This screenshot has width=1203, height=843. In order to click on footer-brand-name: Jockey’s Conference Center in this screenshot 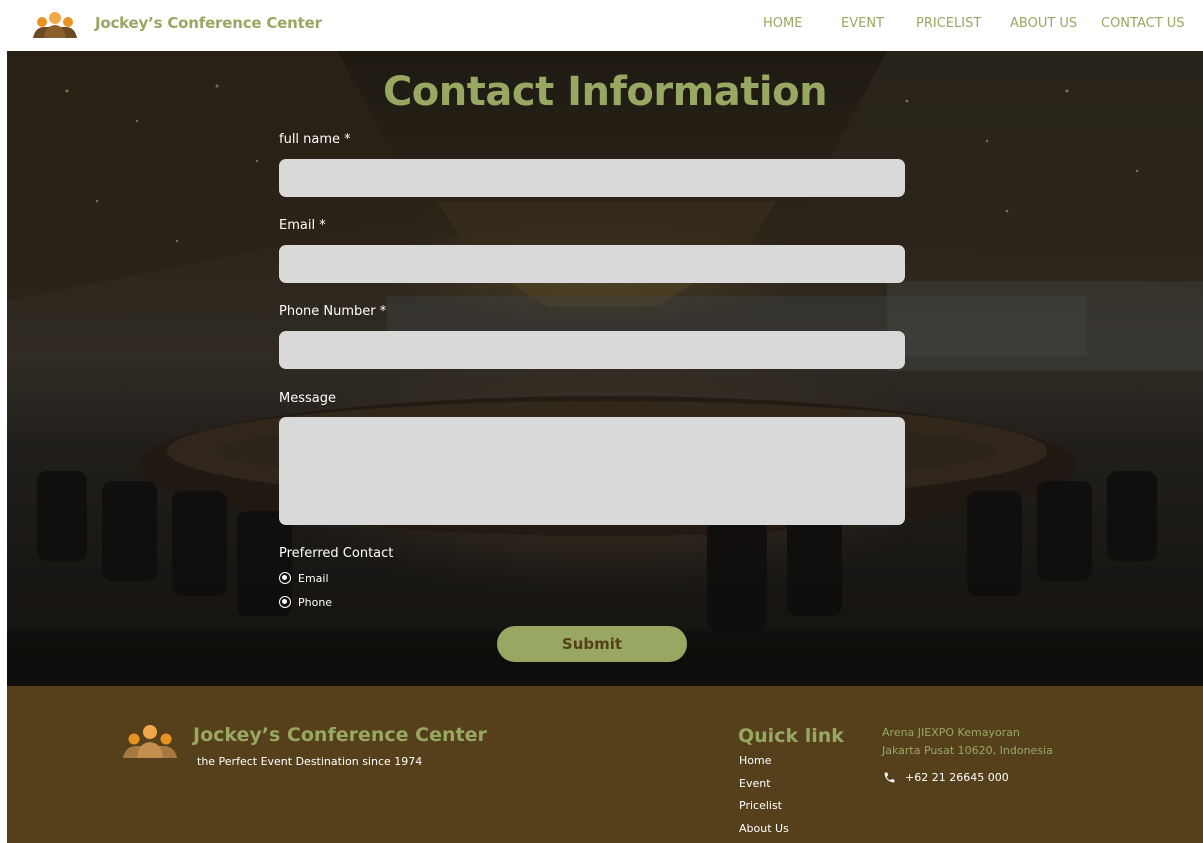, I will do `click(340, 735)`.